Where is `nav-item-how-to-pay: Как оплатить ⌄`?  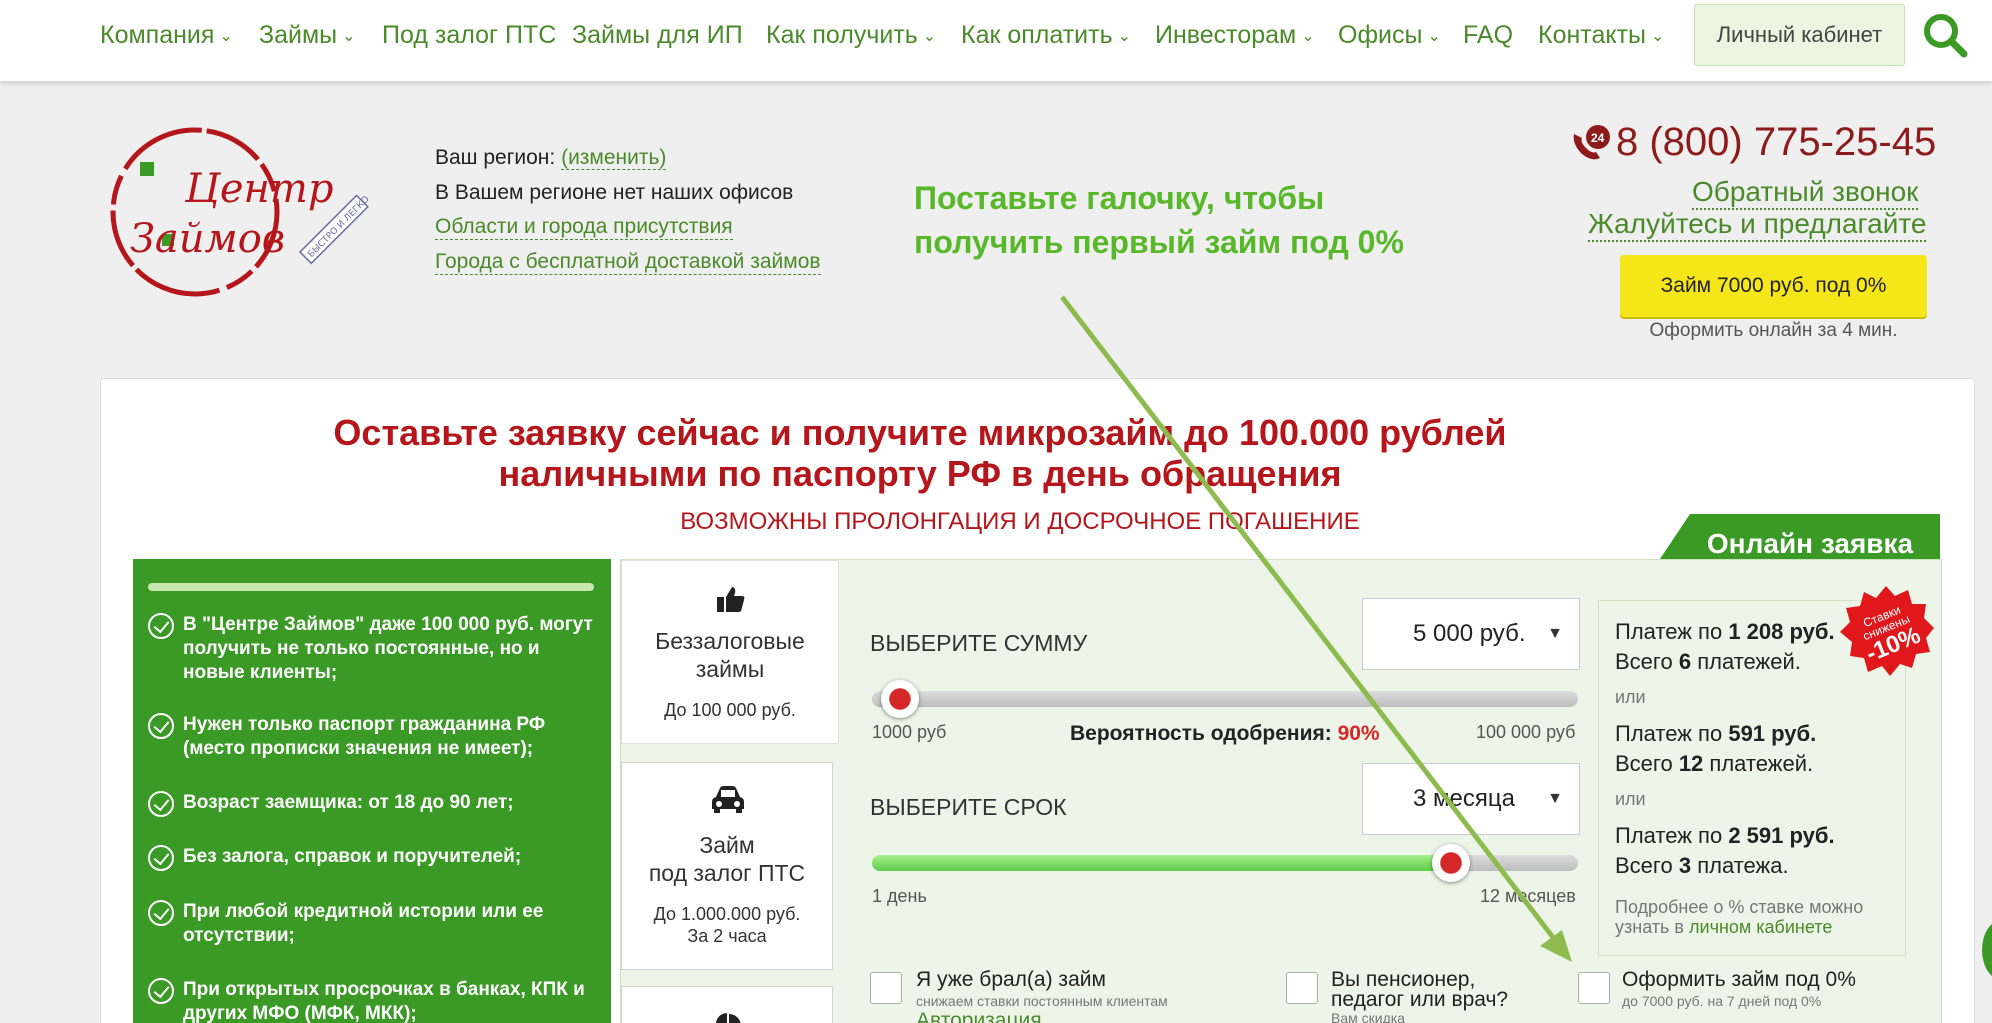 nav-item-how-to-pay: Как оплатить ⌄ is located at coordinates (1046, 37).